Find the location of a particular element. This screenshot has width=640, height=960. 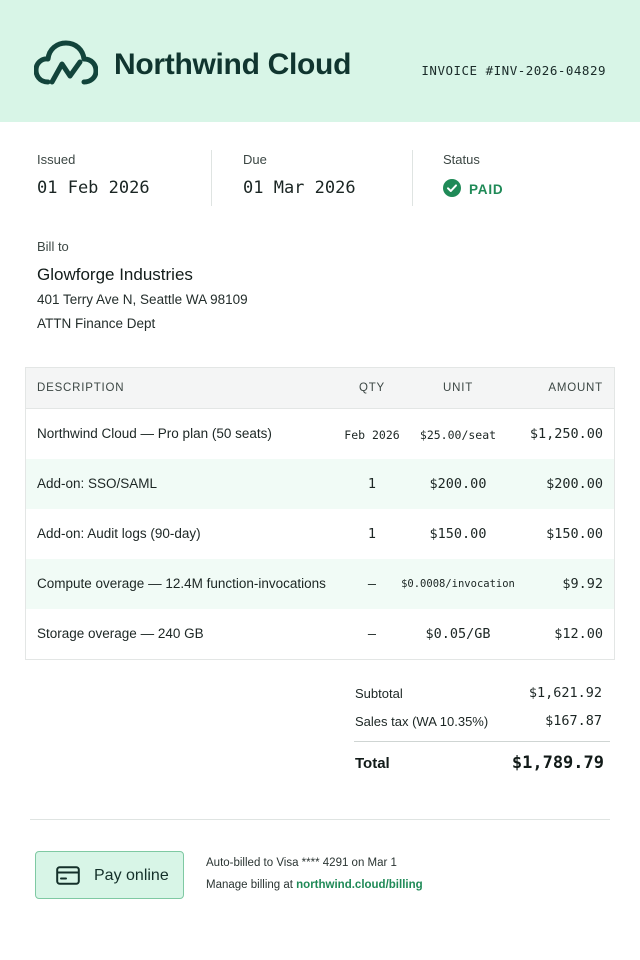

totals-divider is located at coordinates (482, 741).